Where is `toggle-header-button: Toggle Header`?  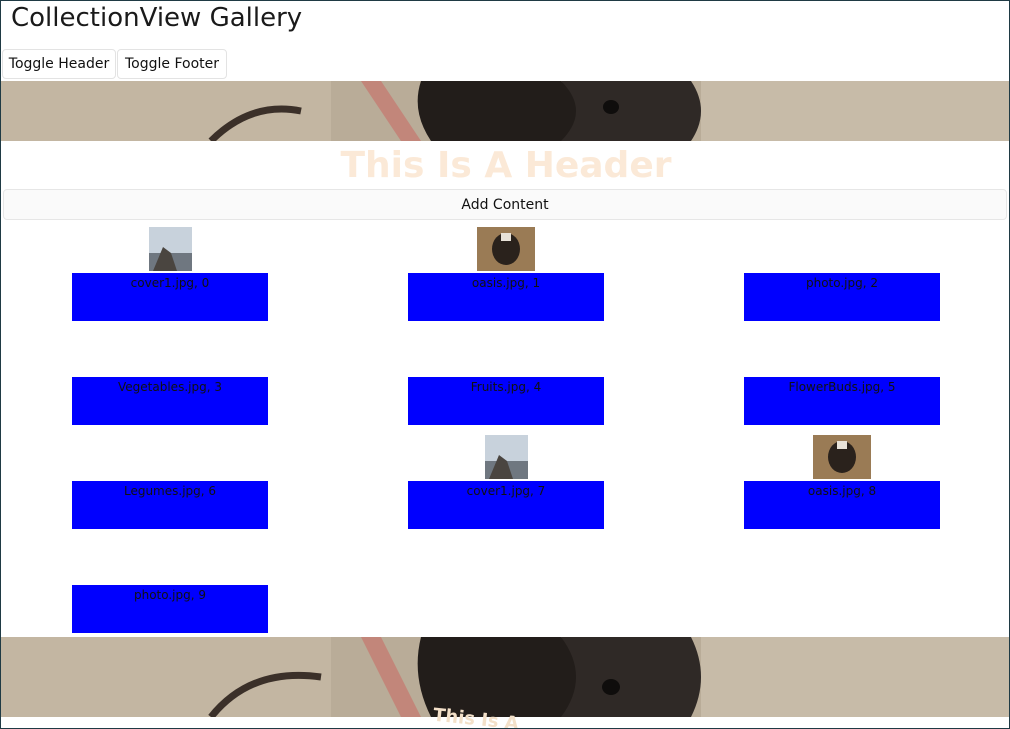
toggle-header-button: Toggle Header is located at coordinates (59, 64).